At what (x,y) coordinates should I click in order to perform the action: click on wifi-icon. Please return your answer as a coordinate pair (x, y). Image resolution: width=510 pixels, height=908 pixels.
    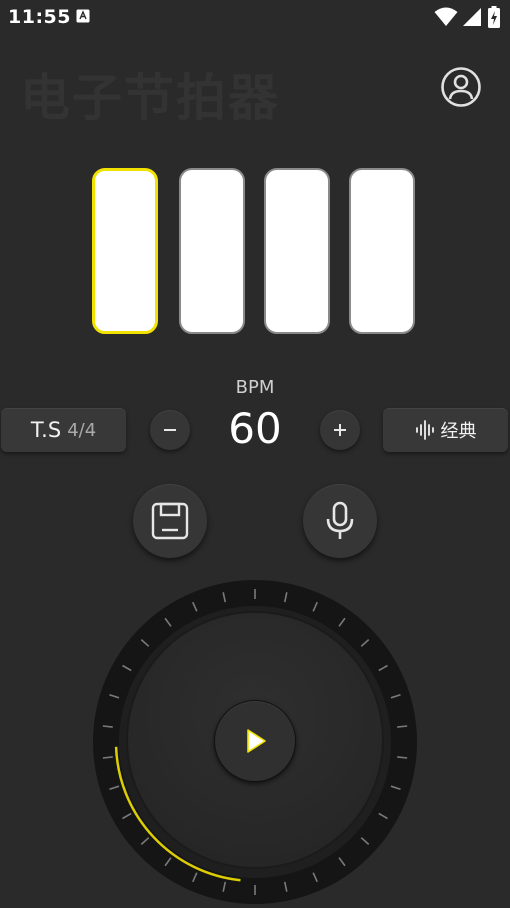
    Looking at the image, I should click on (446, 16).